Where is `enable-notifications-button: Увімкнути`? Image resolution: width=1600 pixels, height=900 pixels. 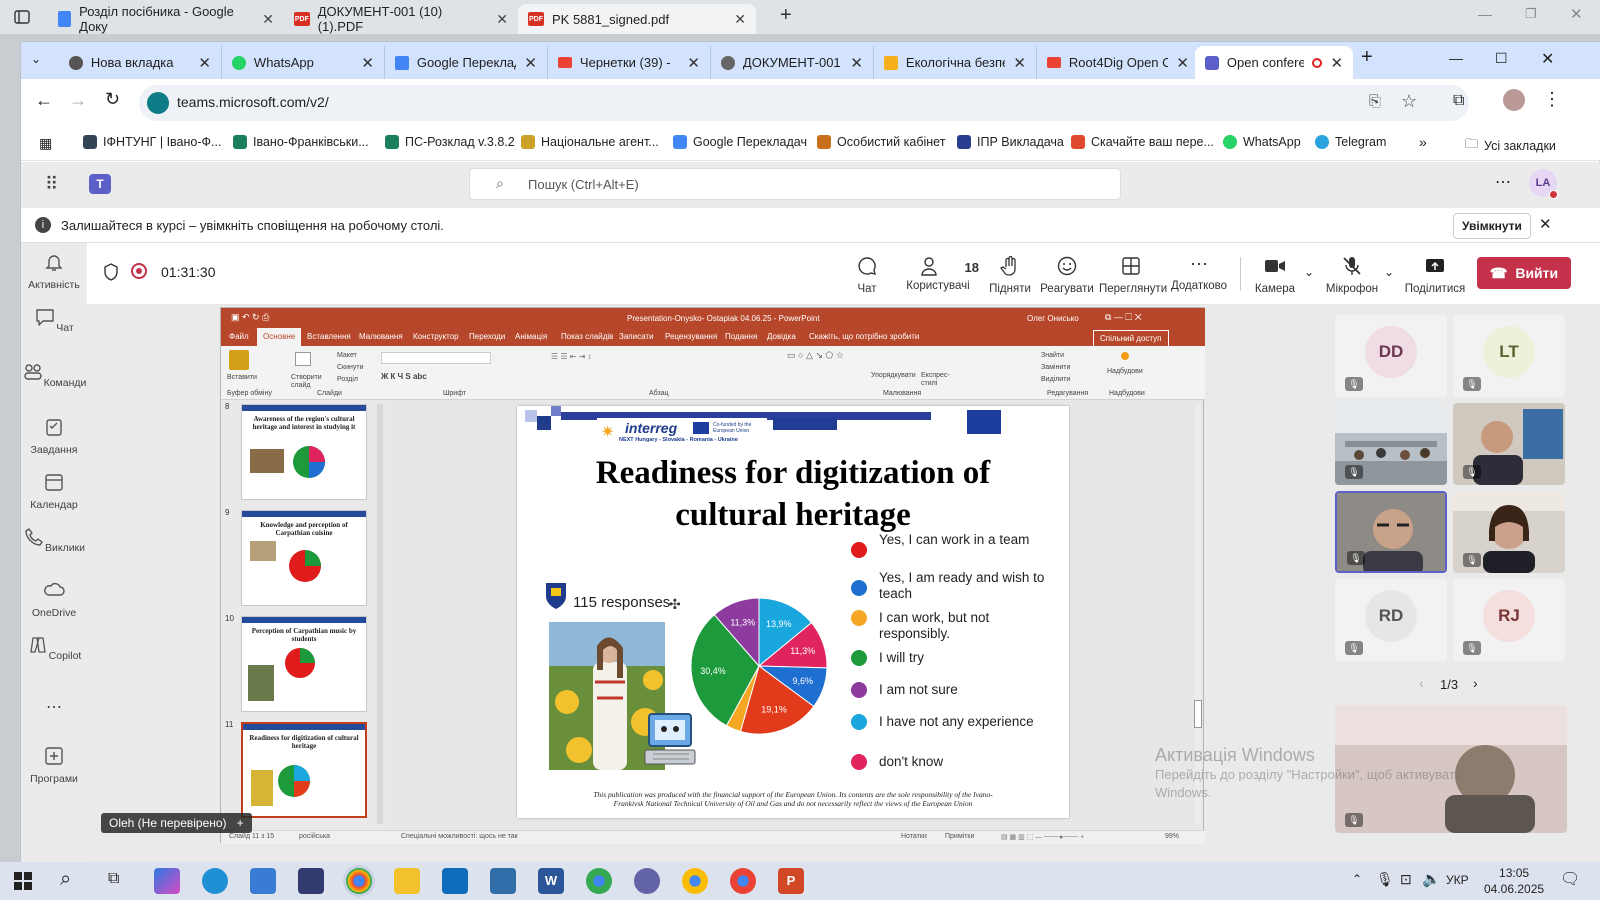
enable-notifications-button: Увімкнути is located at coordinates (1492, 226).